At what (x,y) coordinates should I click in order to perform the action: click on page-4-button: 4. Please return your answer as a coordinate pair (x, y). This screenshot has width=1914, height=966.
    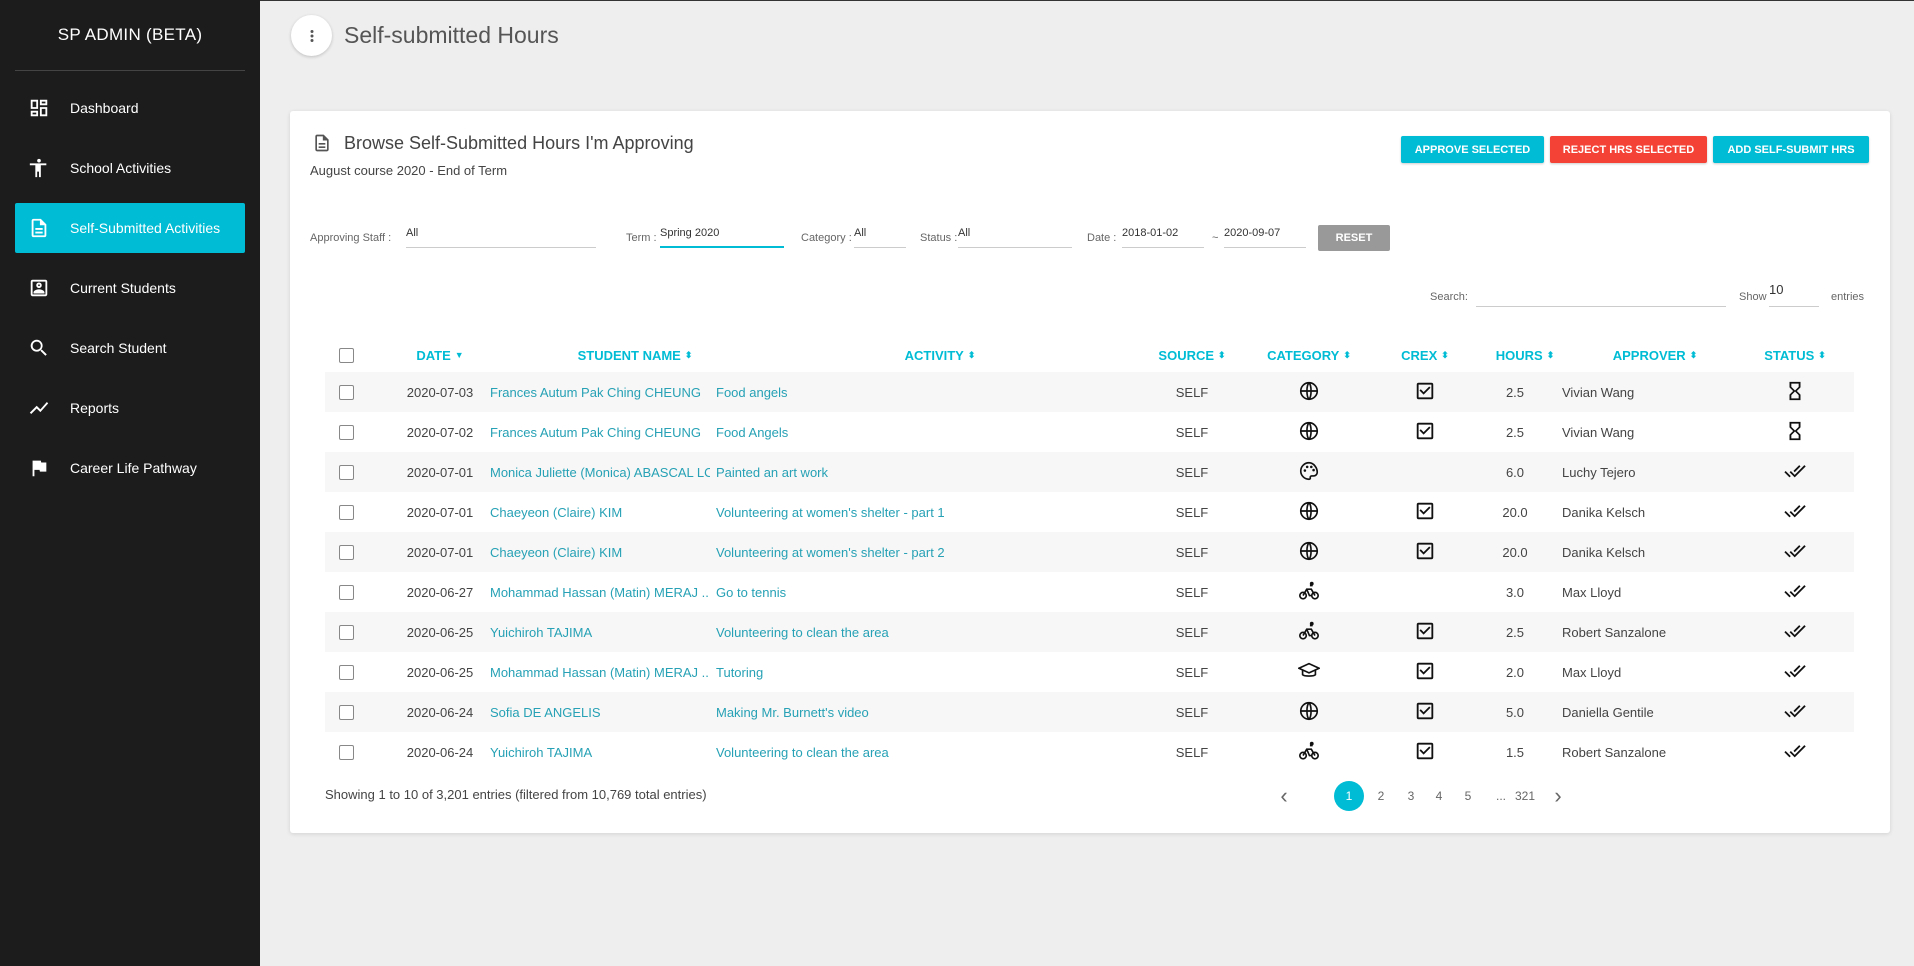
    Looking at the image, I should click on (1439, 796).